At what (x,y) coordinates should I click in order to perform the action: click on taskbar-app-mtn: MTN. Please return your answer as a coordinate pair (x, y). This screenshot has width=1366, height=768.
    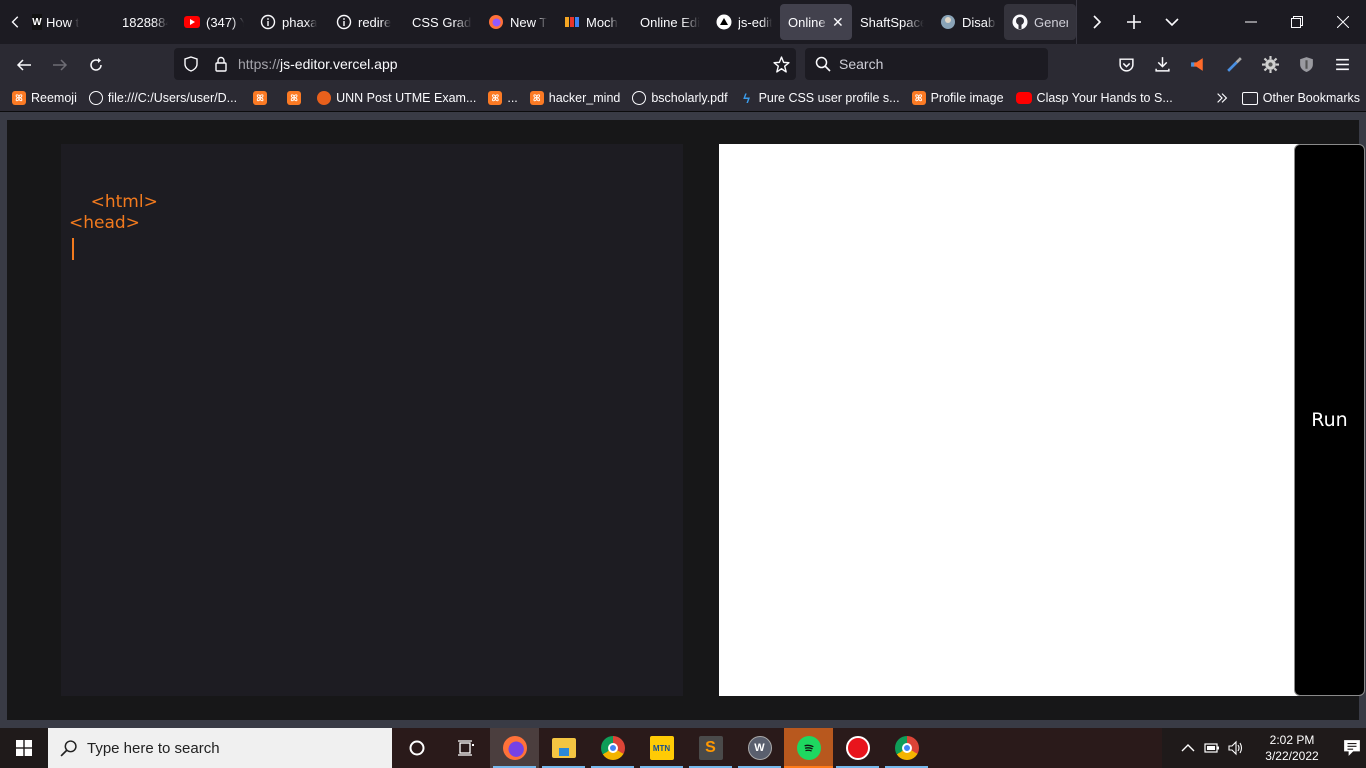
    Looking at the image, I should click on (661, 748).